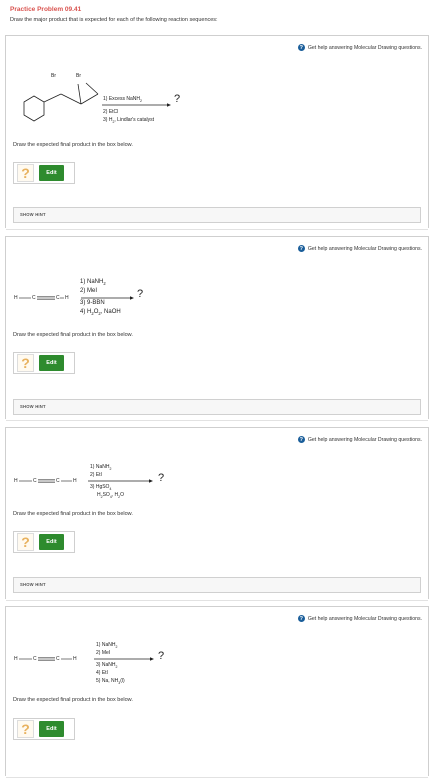 This screenshot has height=778, width=432. What do you see at coordinates (111, 112) in the screenshot?
I see `reagent-2: 2) EtCl` at bounding box center [111, 112].